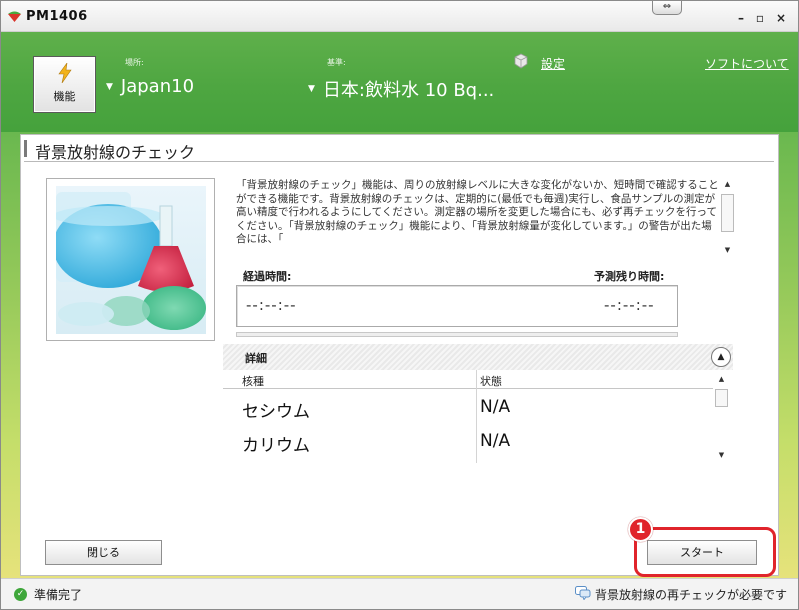 Image resolution: width=799 pixels, height=610 pixels. I want to click on resize-handle: ⇔, so click(667, 8).